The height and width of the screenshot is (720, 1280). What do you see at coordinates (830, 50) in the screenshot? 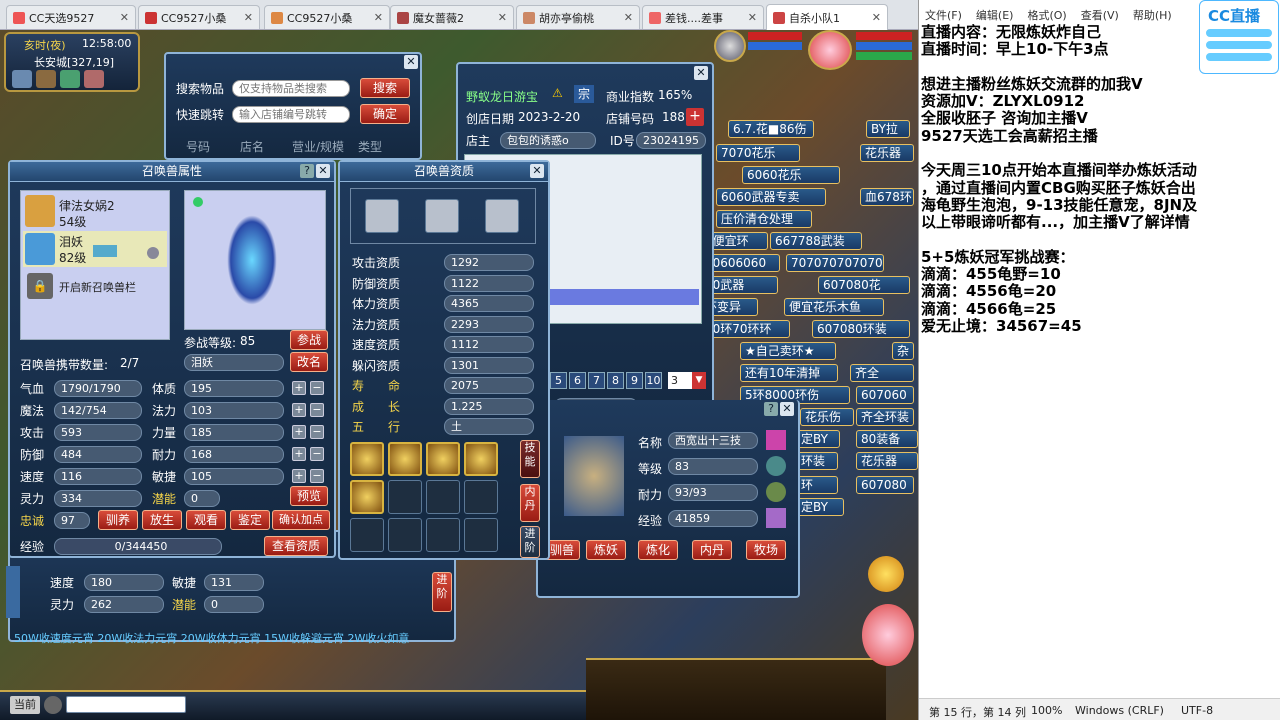
I see `player-avatar` at bounding box center [830, 50].